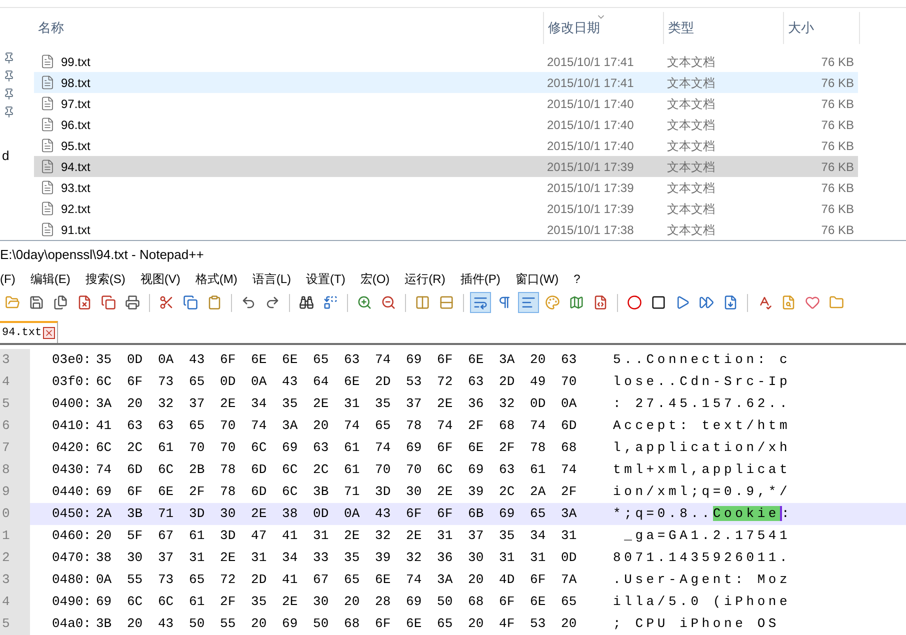 The width and height of the screenshot is (906, 635). What do you see at coordinates (84, 302) in the screenshot?
I see `document-x-icon` at bounding box center [84, 302].